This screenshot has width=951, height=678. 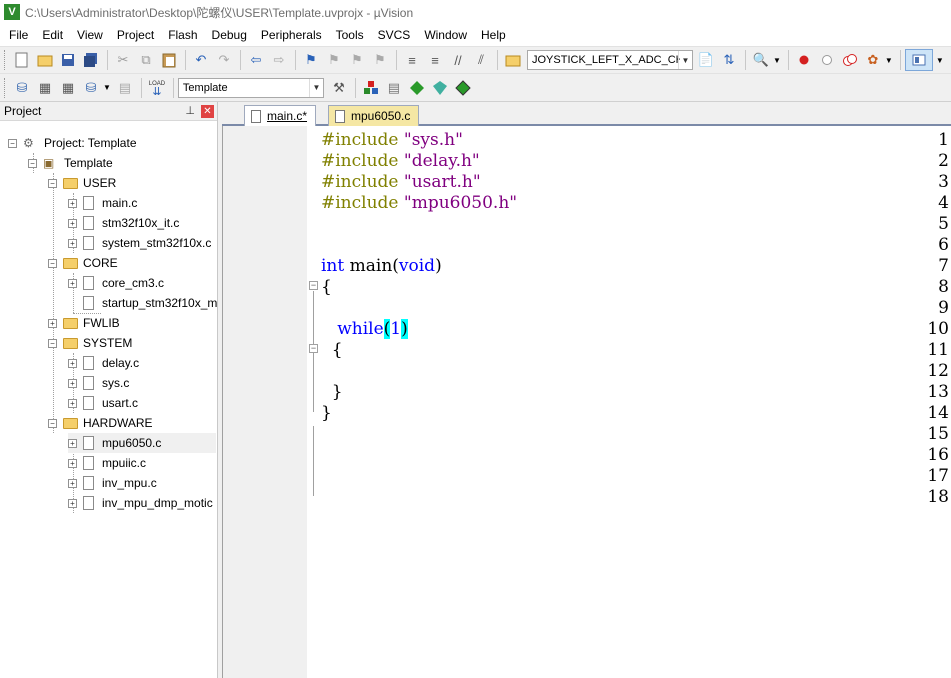 What do you see at coordinates (380, 60) in the screenshot?
I see `clear-bookmarks-icon: ⚑` at bounding box center [380, 60].